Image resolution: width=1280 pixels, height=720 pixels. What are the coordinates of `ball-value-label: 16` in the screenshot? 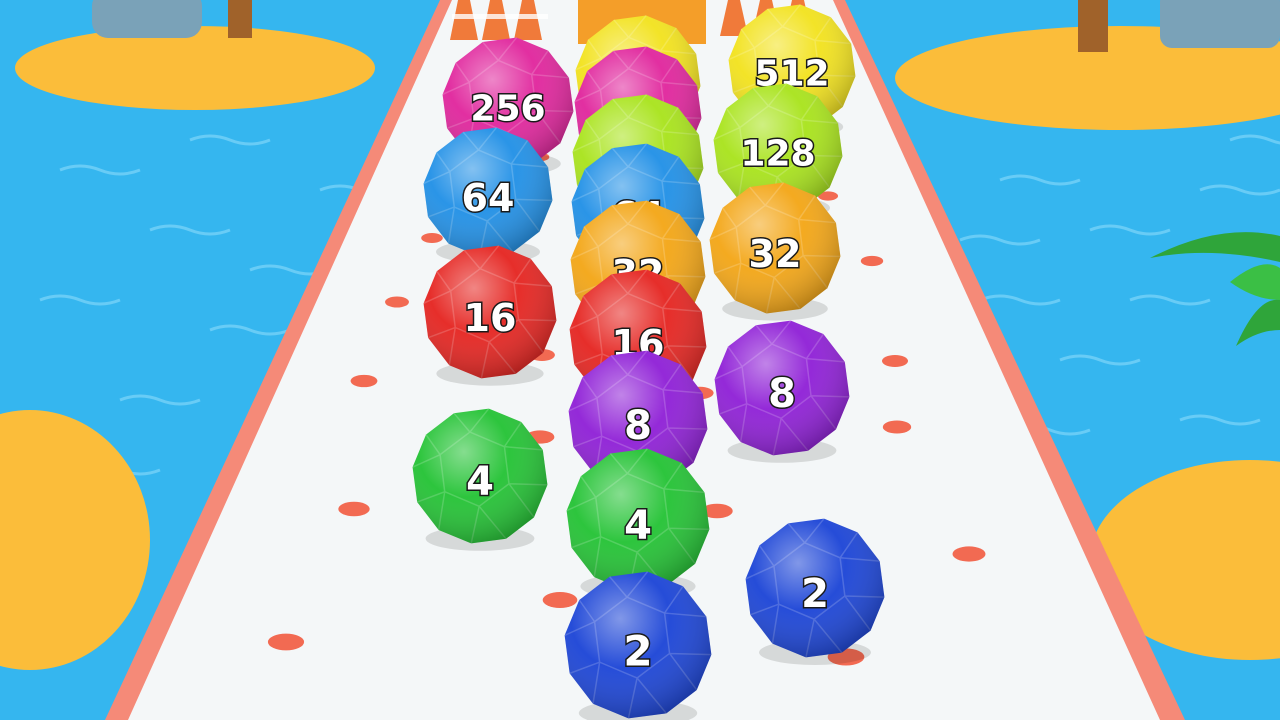 It's located at (490, 318).